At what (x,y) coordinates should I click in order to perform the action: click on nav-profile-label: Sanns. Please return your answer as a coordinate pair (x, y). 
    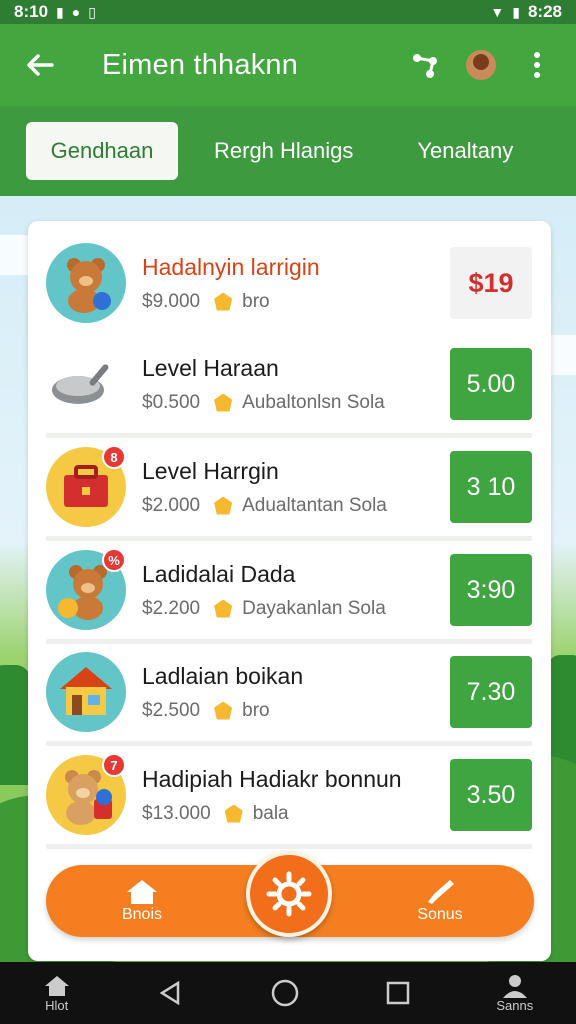
    Looking at the image, I should click on (515, 1005).